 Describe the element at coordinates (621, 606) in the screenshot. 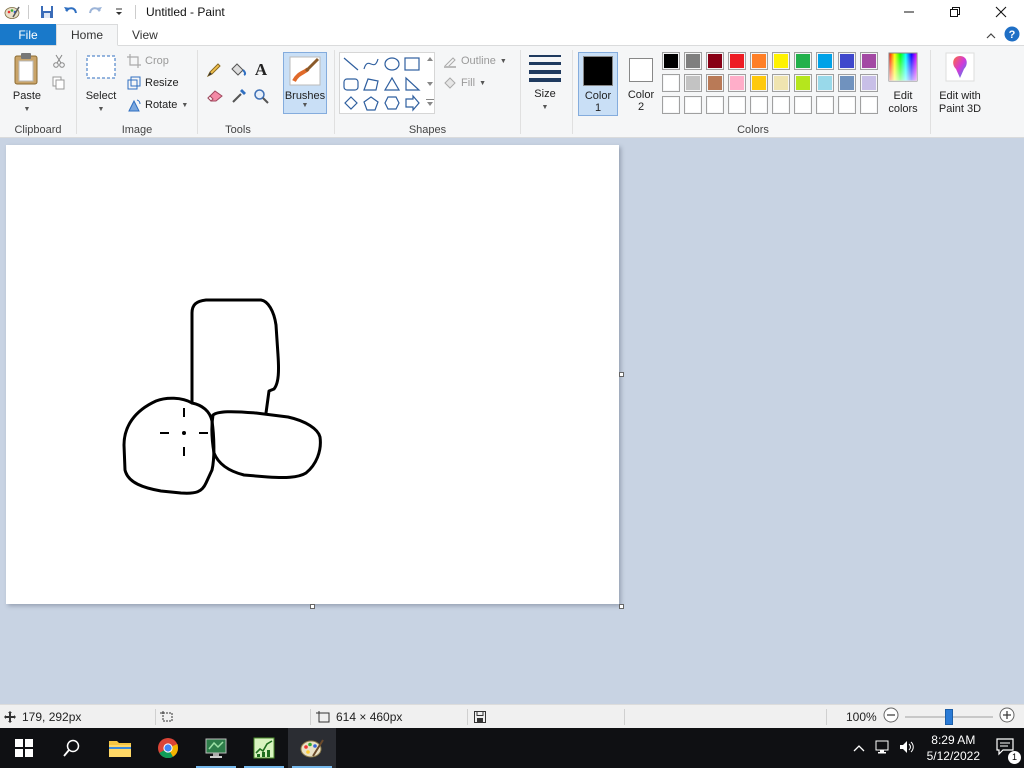

I see `canvas-resize-handle-corner` at that location.